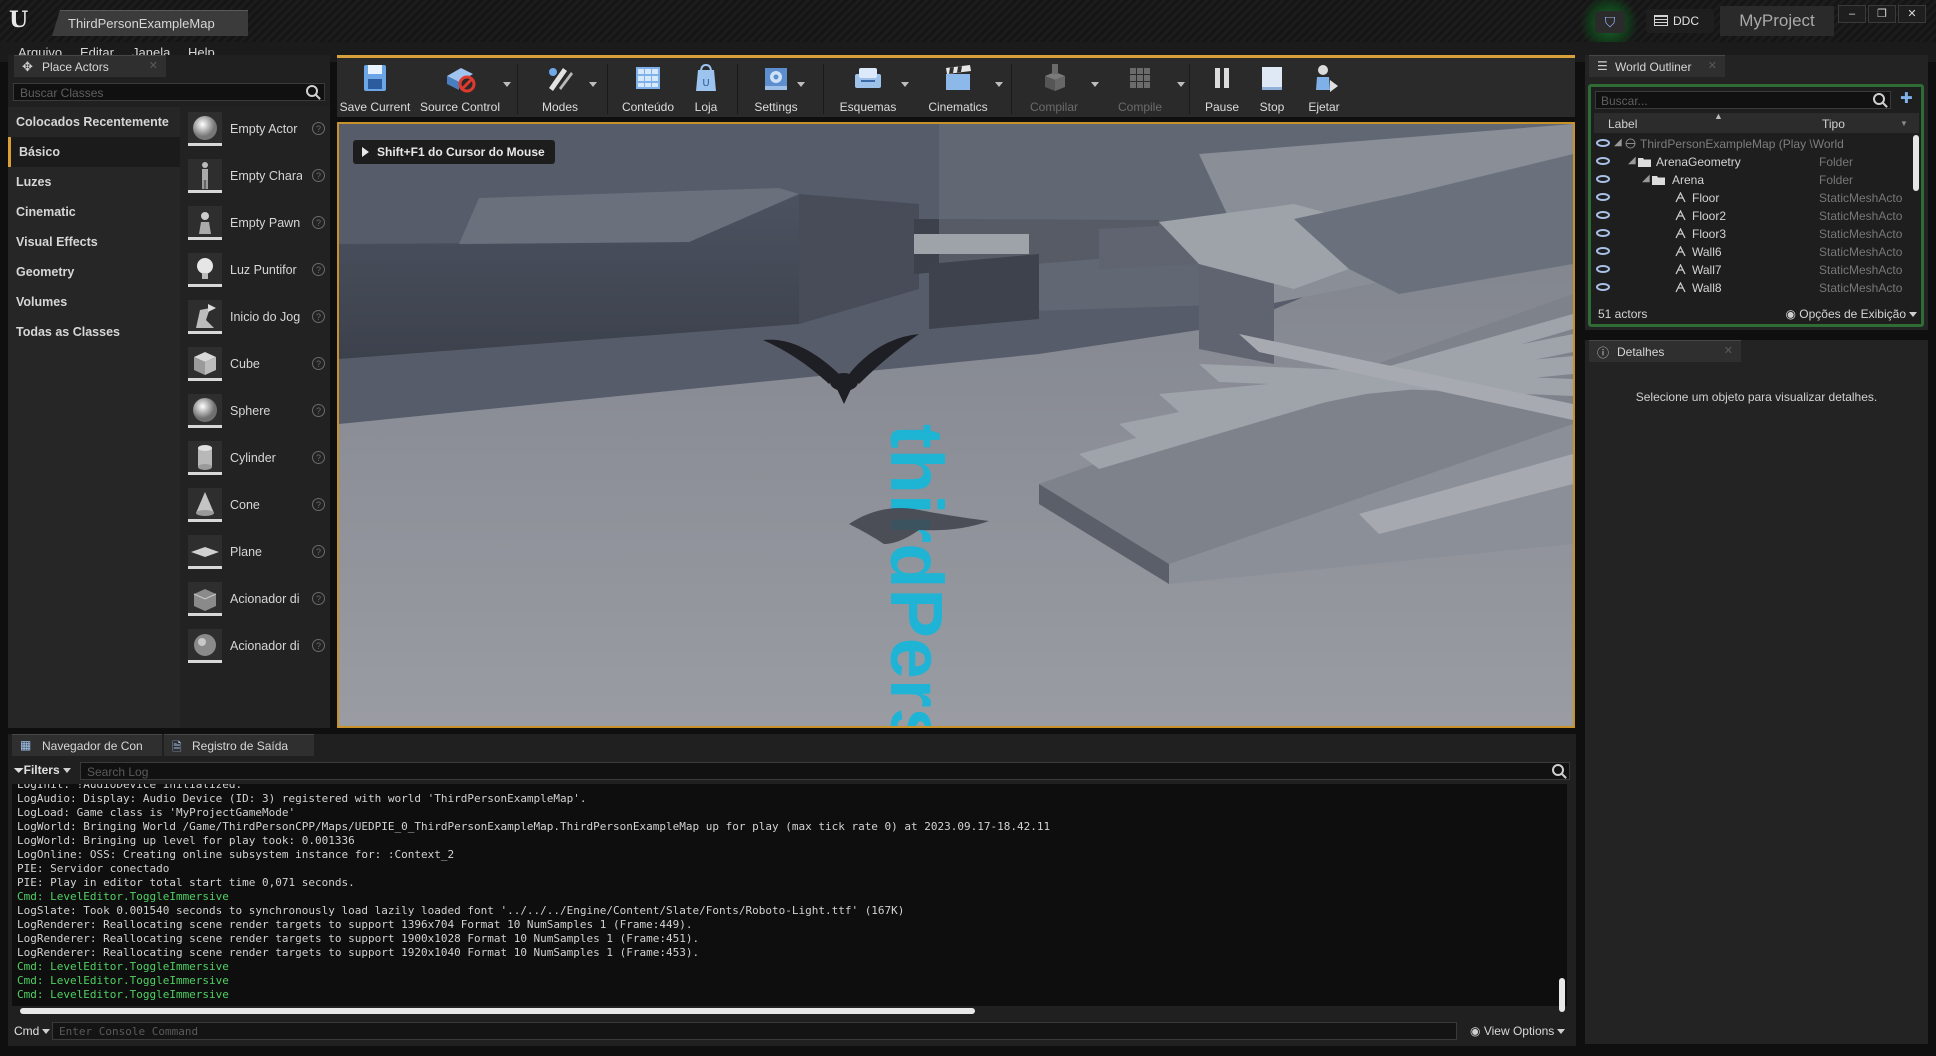 This screenshot has height=1056, width=1936. What do you see at coordinates (754, 1031) in the screenshot?
I see `console-command-input: Enter Console Command` at bounding box center [754, 1031].